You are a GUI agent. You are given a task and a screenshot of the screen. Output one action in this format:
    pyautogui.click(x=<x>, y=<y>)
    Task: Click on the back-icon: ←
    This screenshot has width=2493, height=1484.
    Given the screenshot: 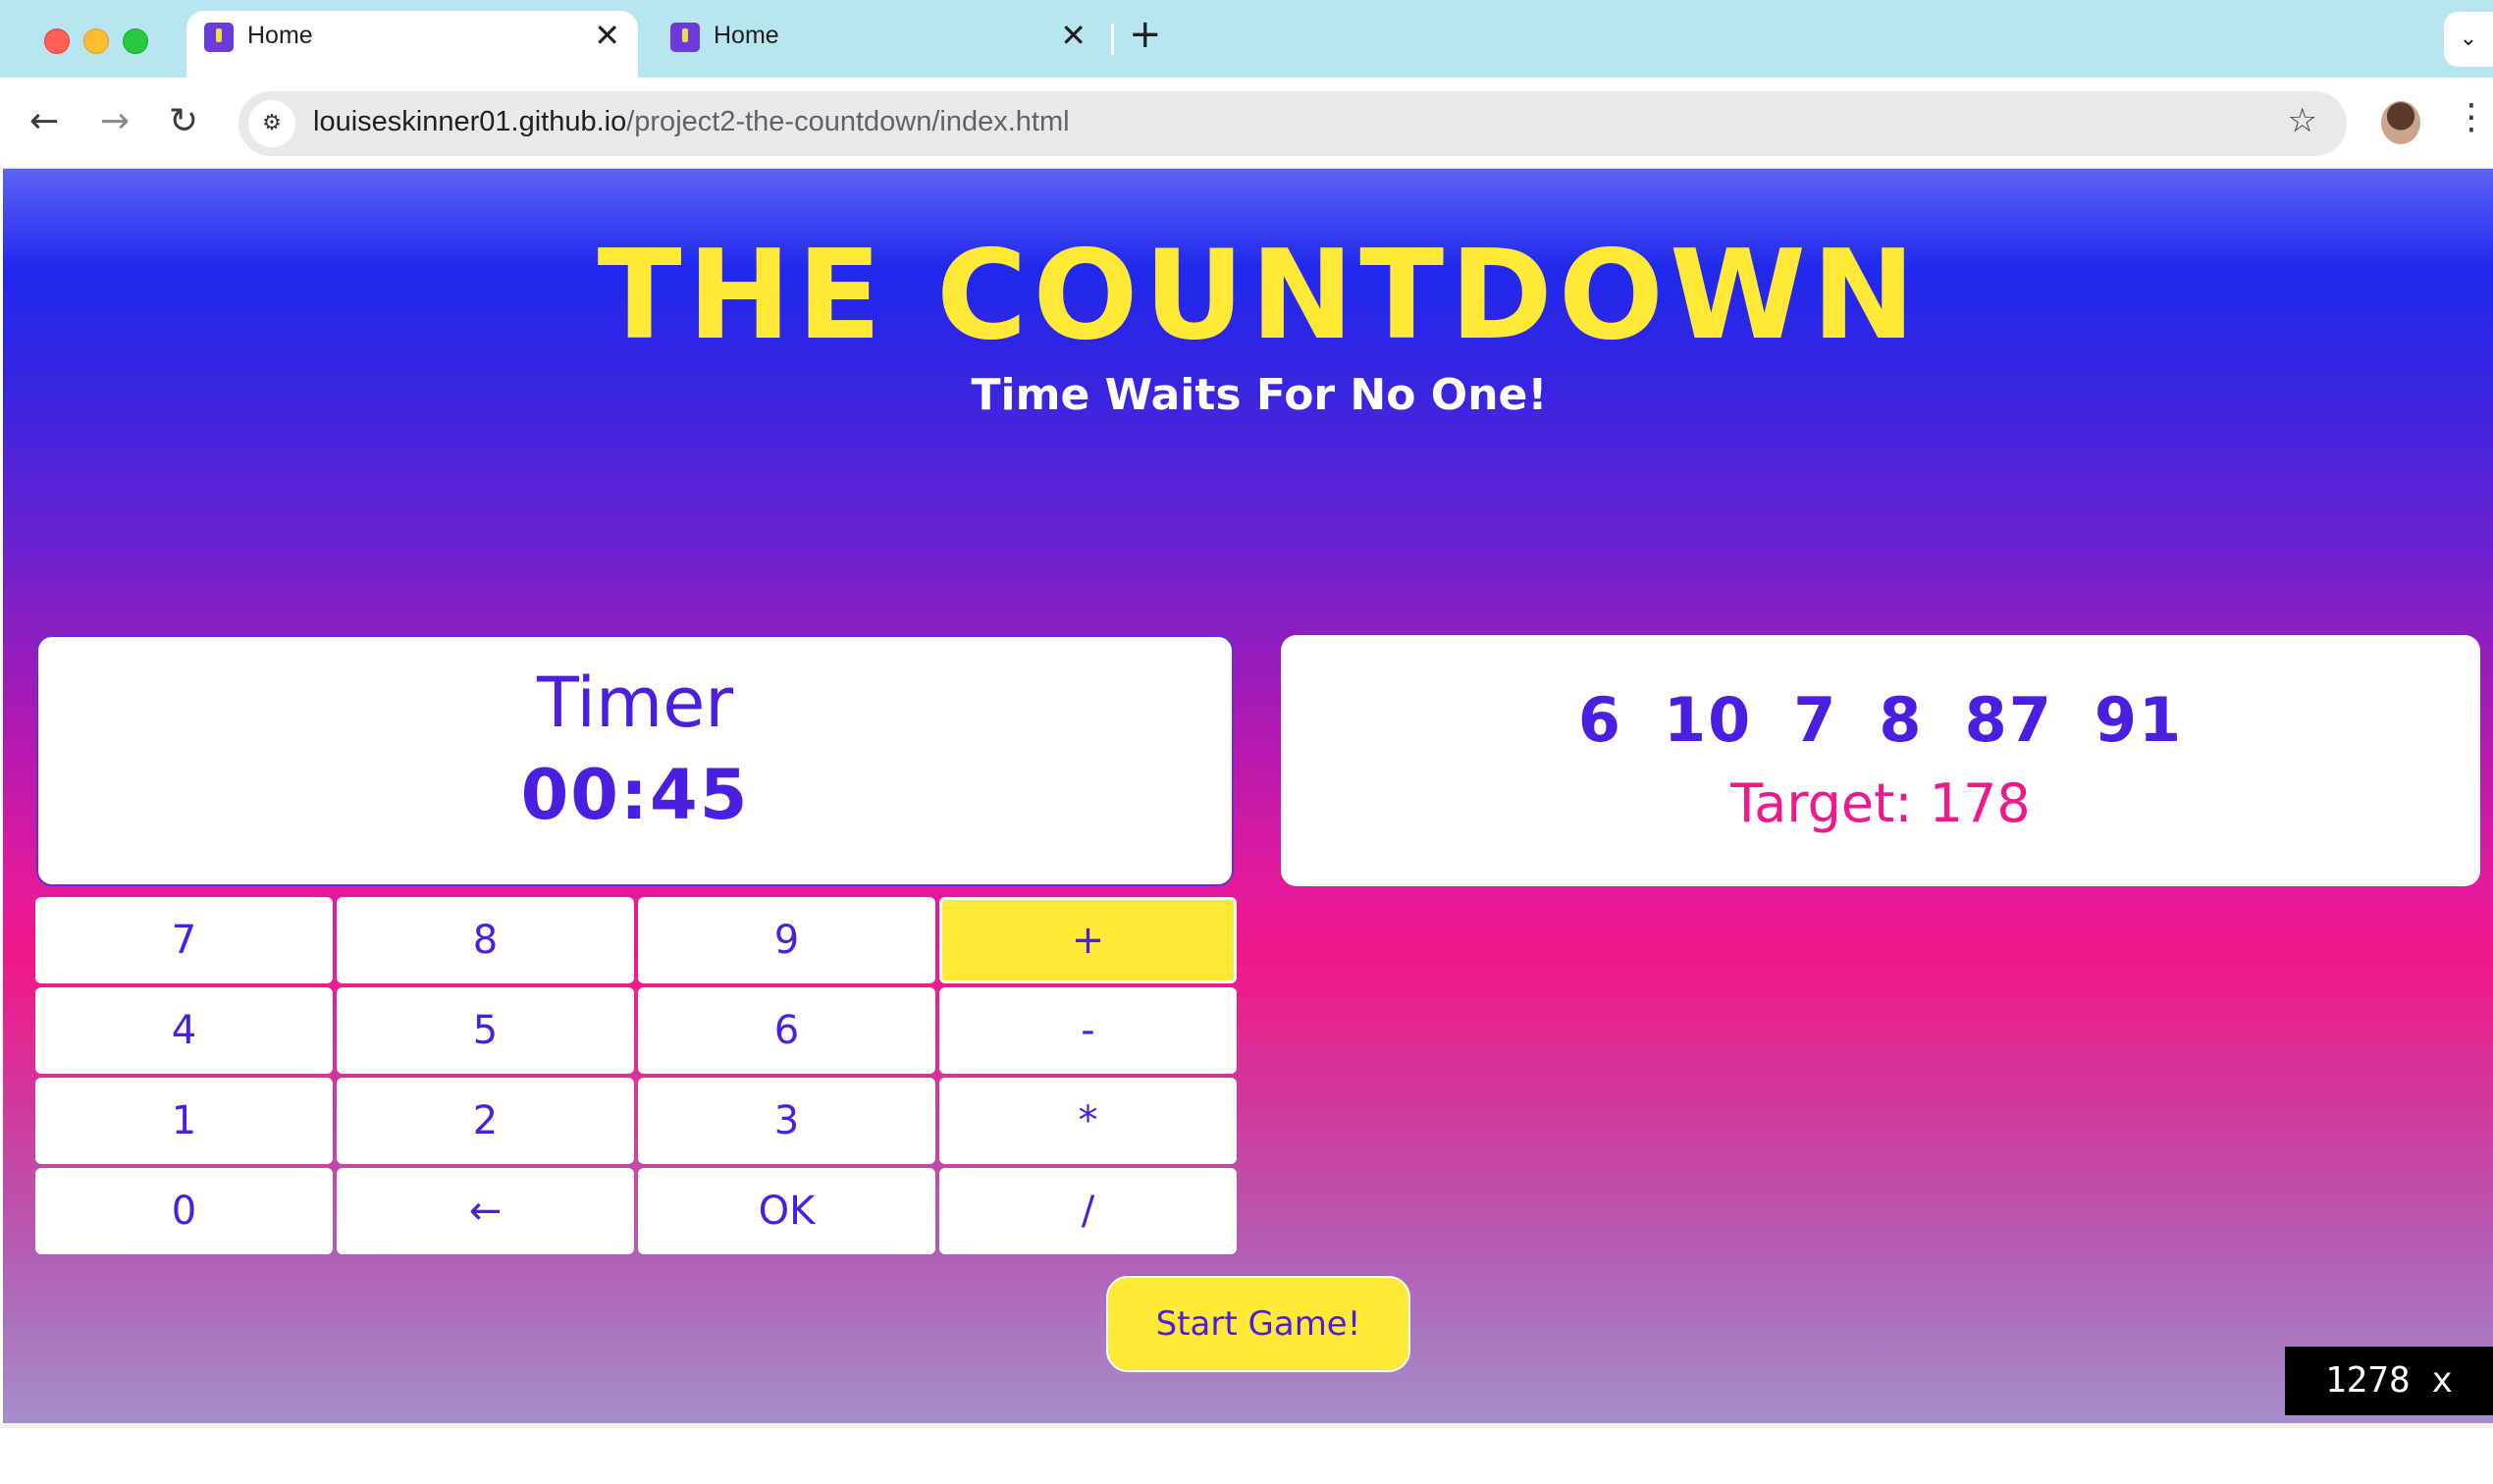 What is the action you would take?
    pyautogui.click(x=44, y=121)
    